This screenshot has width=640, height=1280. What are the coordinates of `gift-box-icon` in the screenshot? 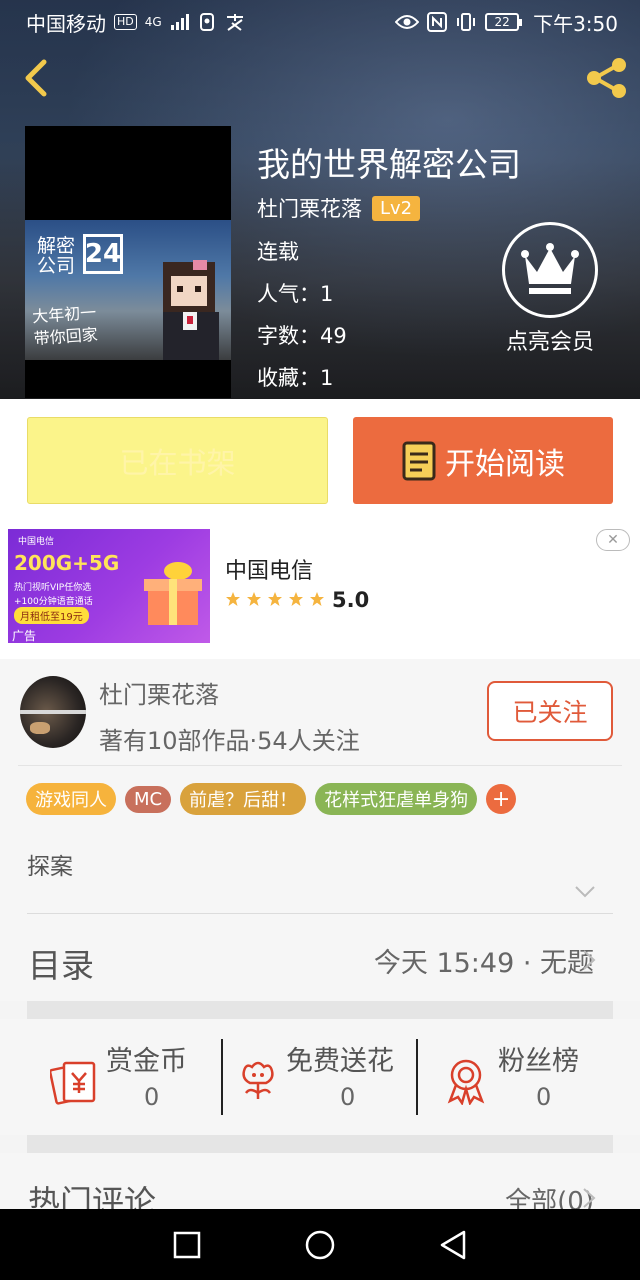 It's located at (173, 593).